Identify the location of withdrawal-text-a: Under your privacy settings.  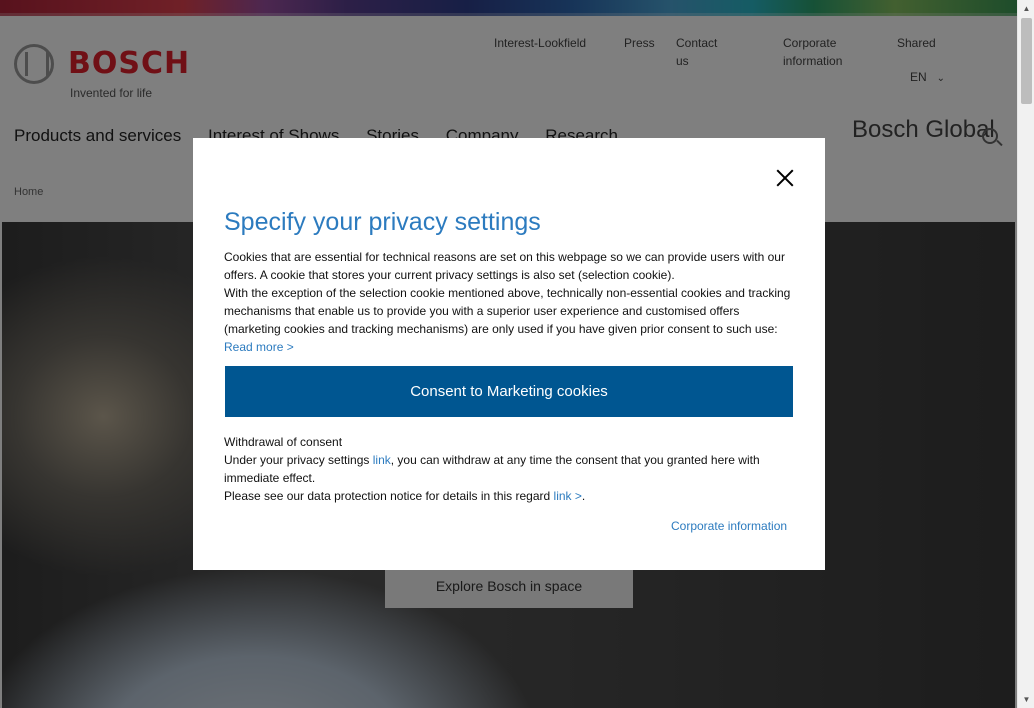
(298, 460).